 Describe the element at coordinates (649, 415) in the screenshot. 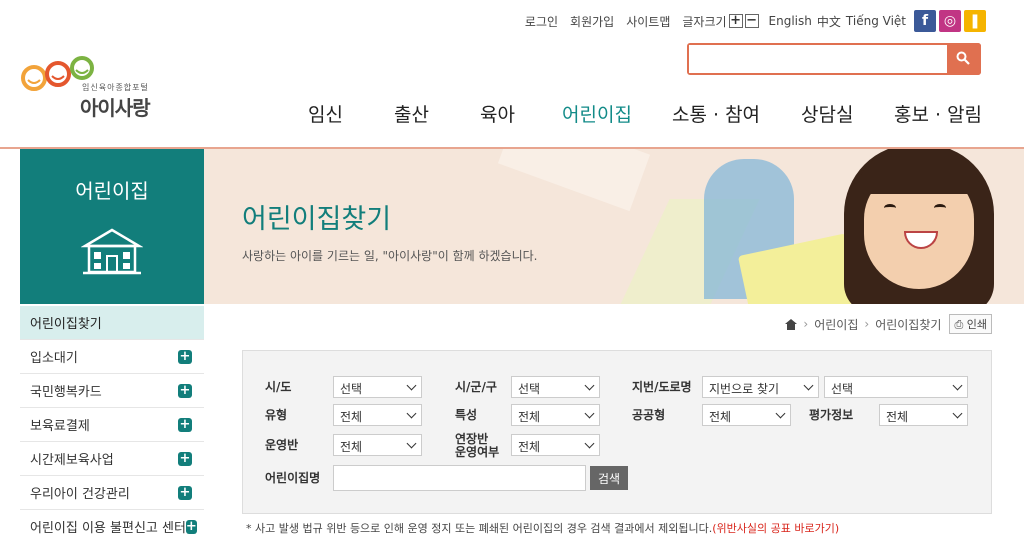

I see `public-label: 공공형` at that location.